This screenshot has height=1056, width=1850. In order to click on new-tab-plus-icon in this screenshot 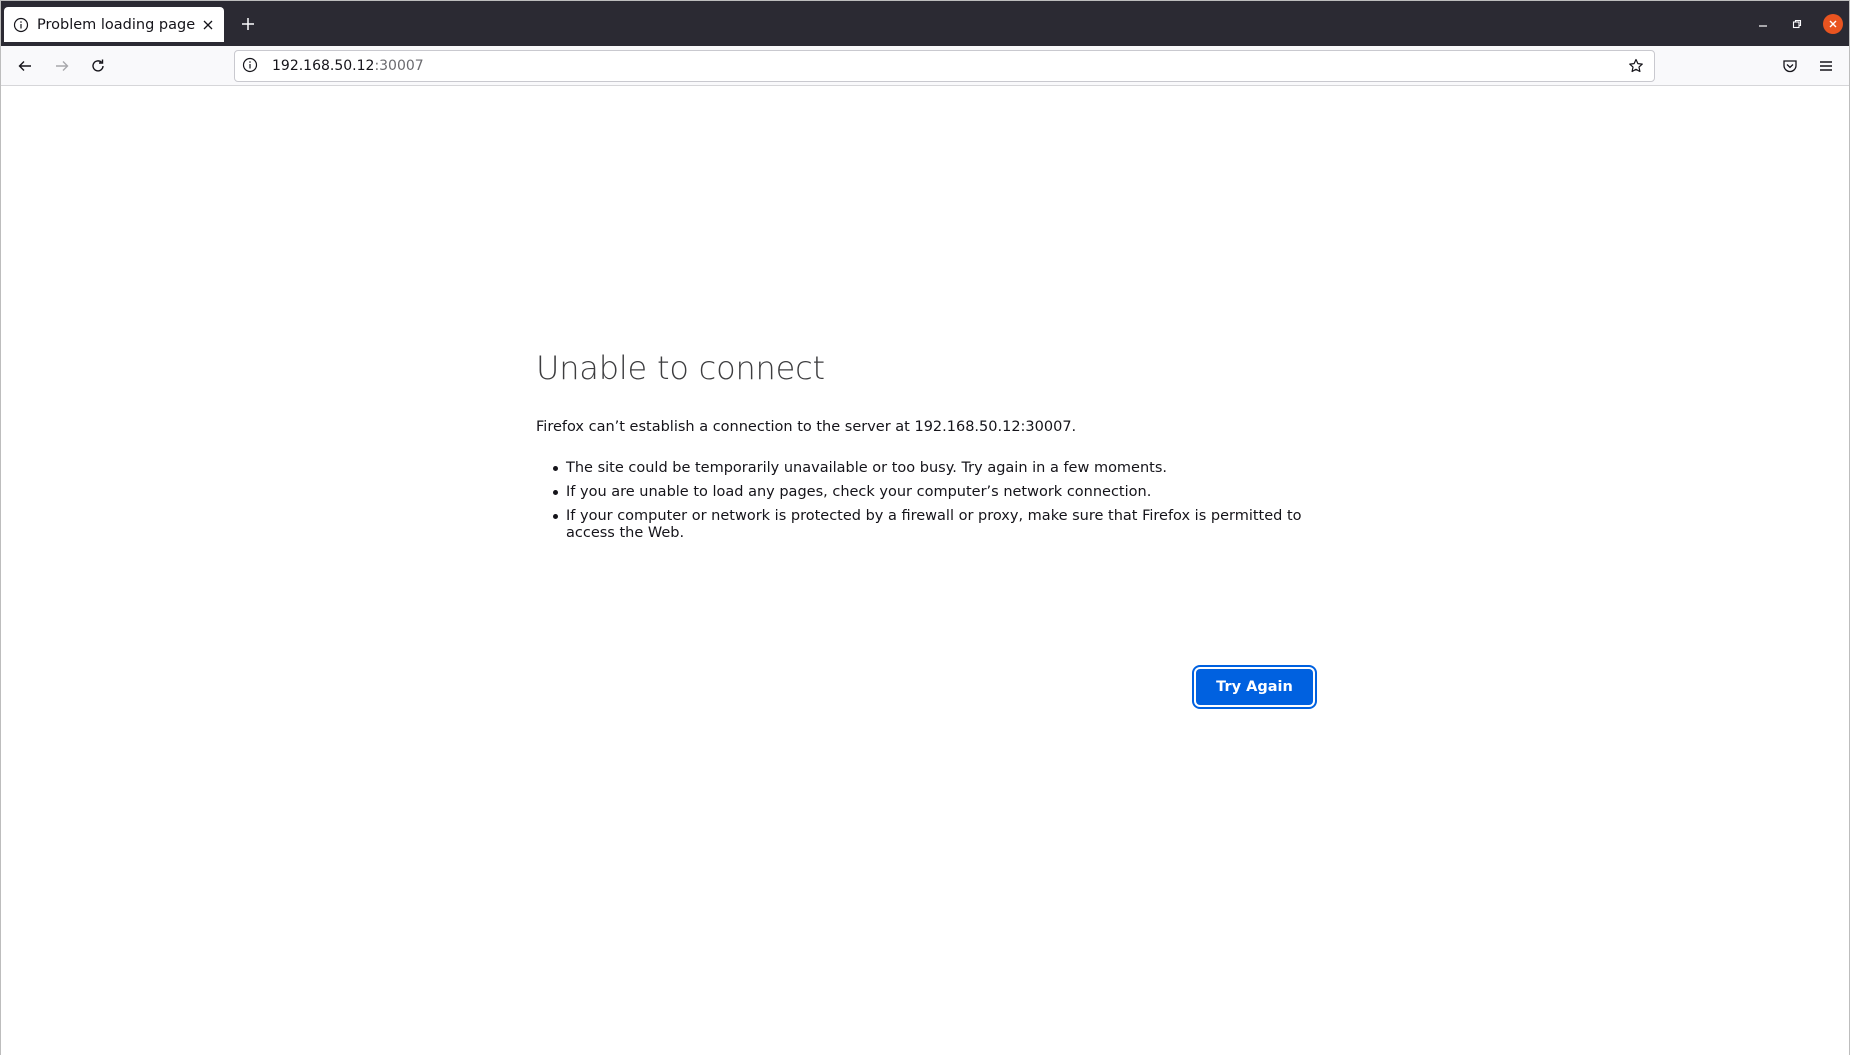, I will do `click(248, 24)`.